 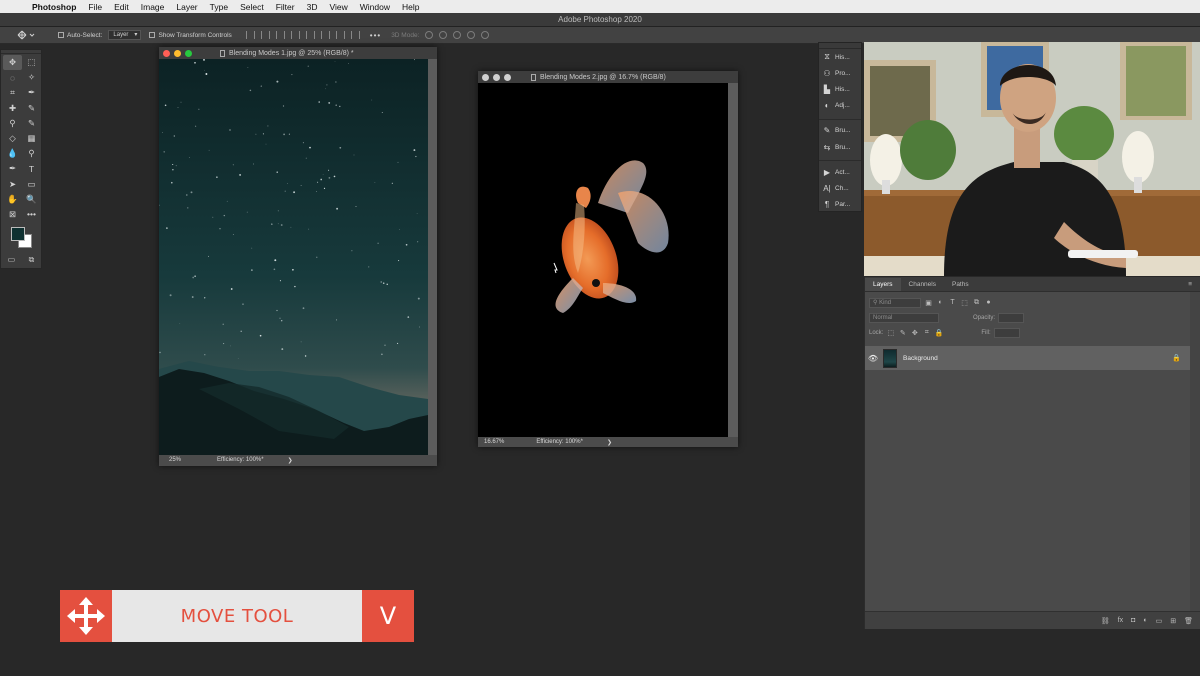 I want to click on fx-icon: fx, so click(x=1120, y=620).